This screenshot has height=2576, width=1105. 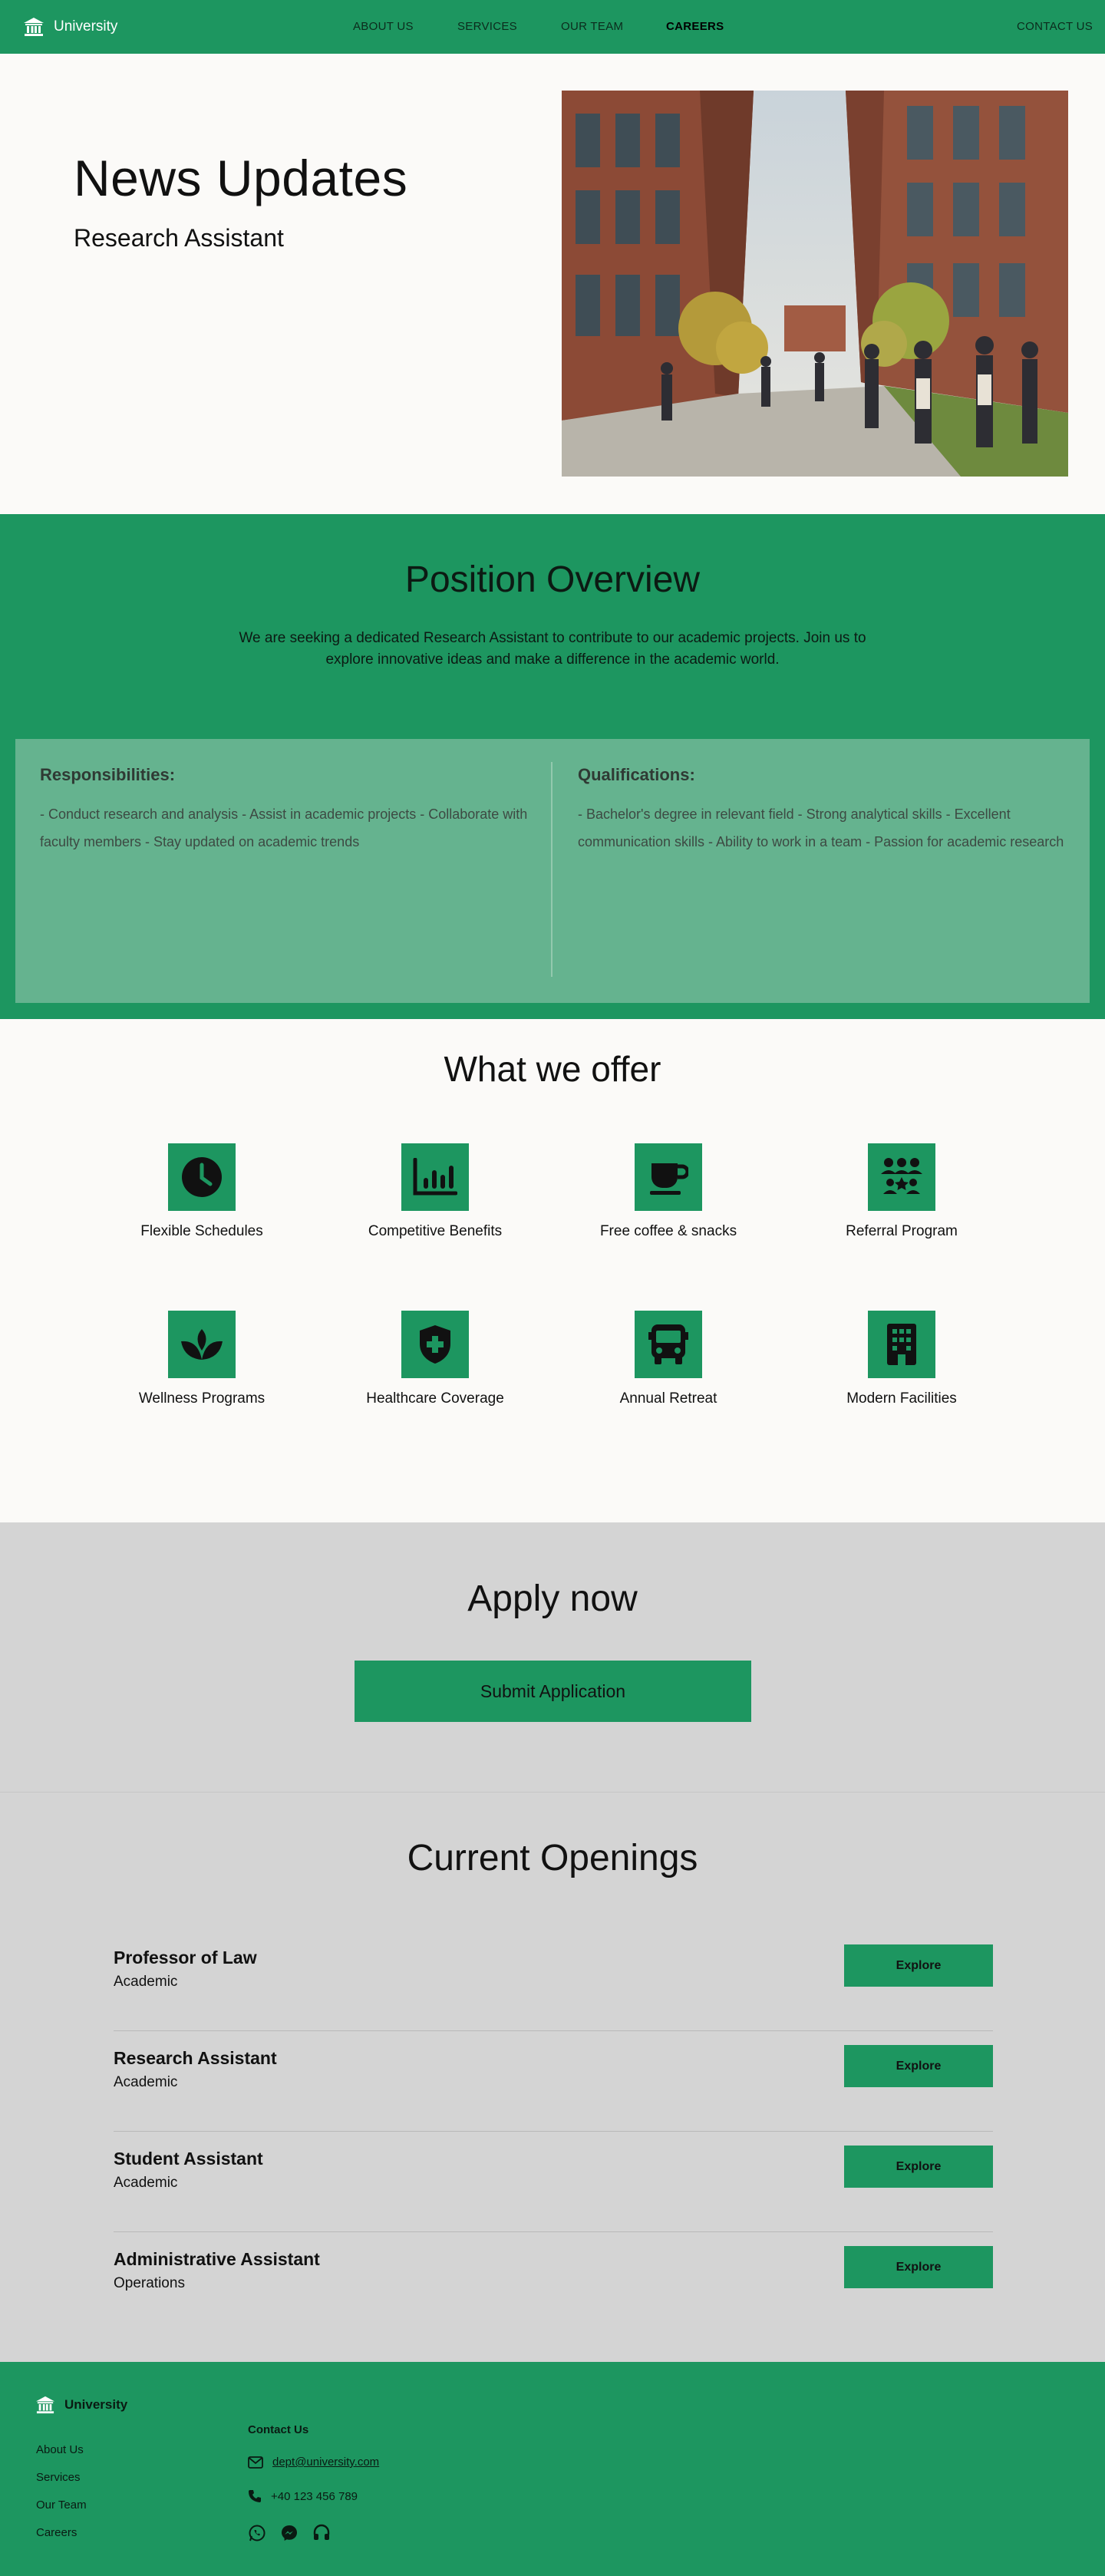 What do you see at coordinates (435, 1344) in the screenshot?
I see `health-shield-icon` at bounding box center [435, 1344].